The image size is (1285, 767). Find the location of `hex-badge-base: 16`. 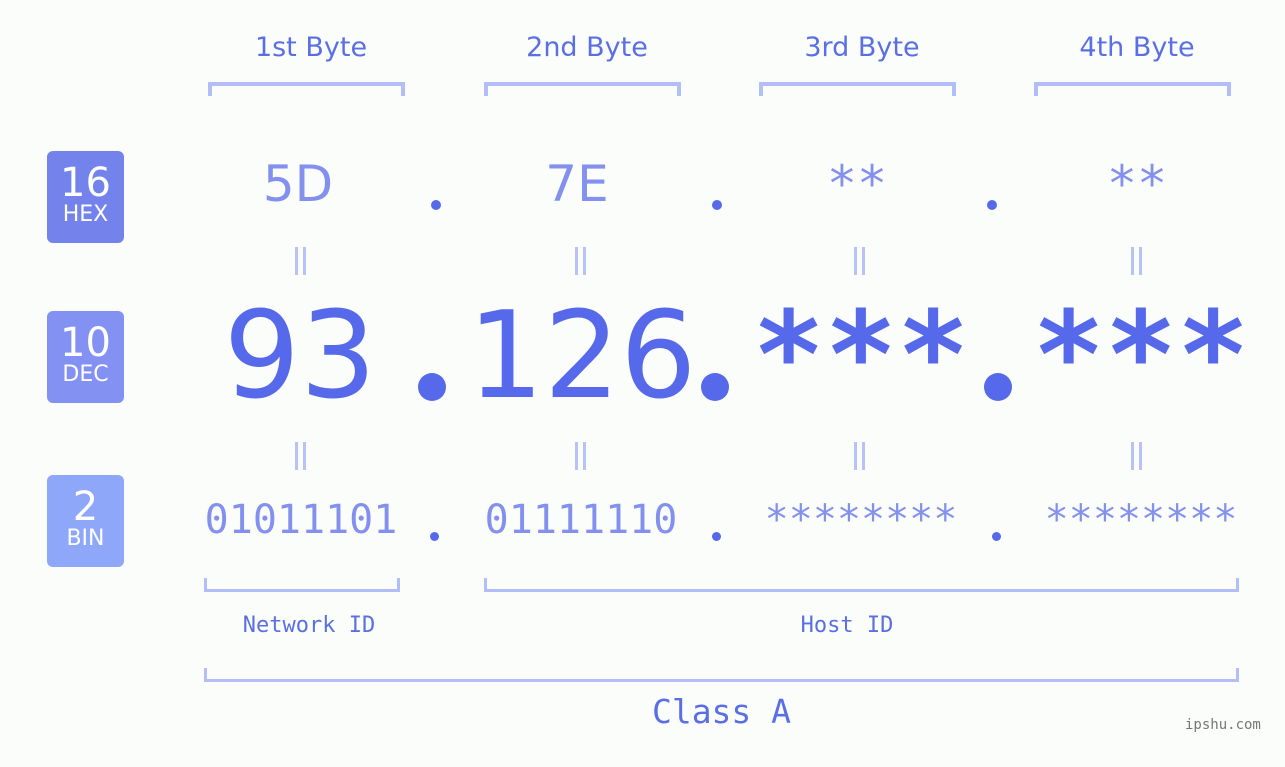

hex-badge-base: 16 is located at coordinates (85, 183).